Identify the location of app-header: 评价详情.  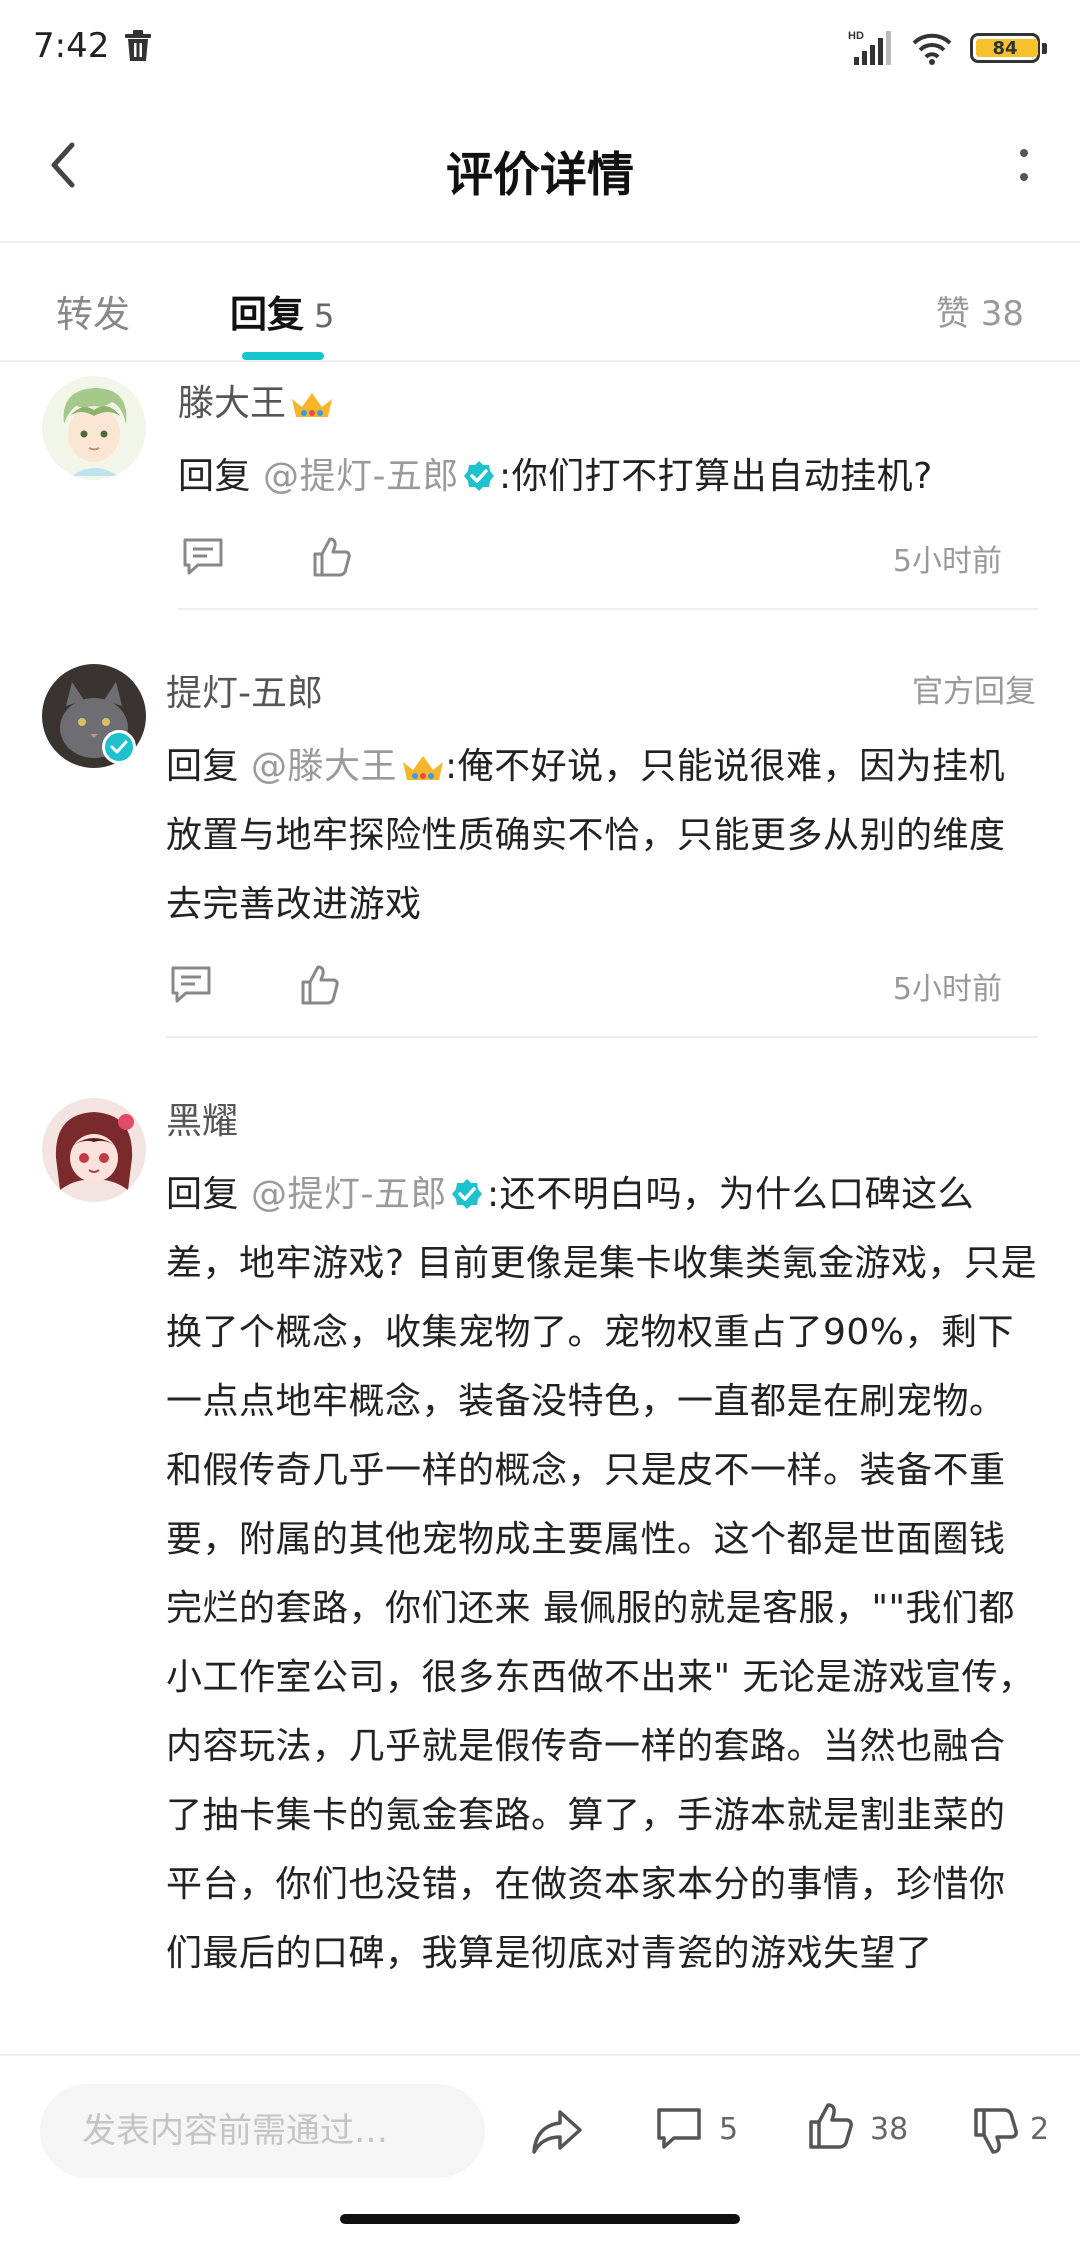
(540, 170).